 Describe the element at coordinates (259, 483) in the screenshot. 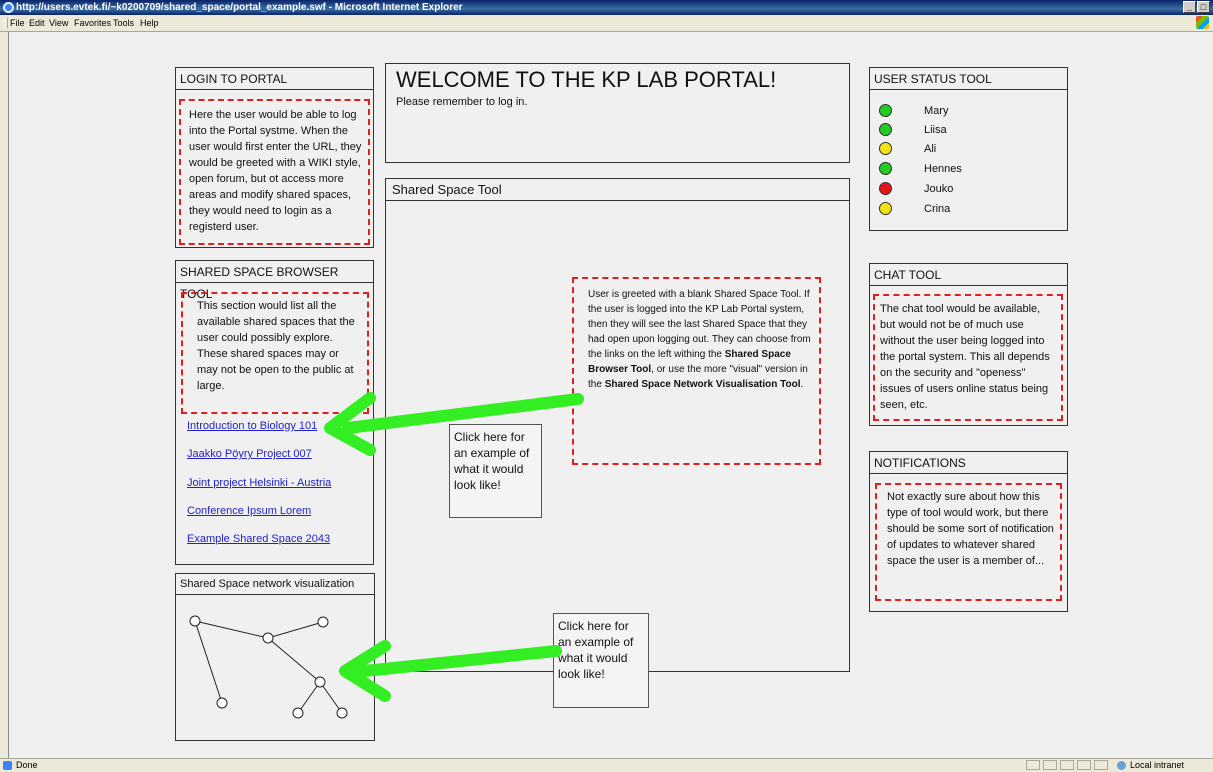

I see `space-link-helsinki-austria: Joint project Helsinki - Austria` at that location.